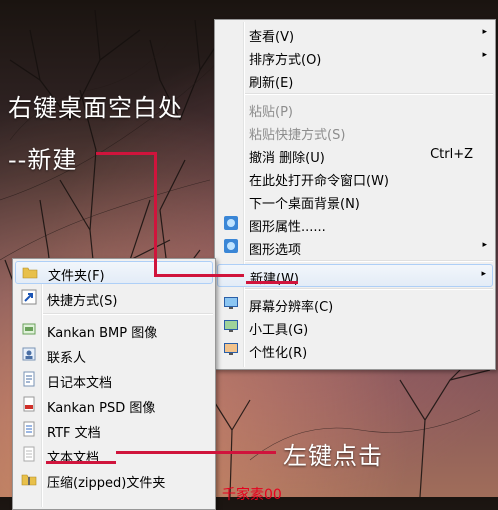 This screenshot has height=510, width=498. I want to click on menu-item-next-background: 下一个桌面背景(N), so click(355, 201).